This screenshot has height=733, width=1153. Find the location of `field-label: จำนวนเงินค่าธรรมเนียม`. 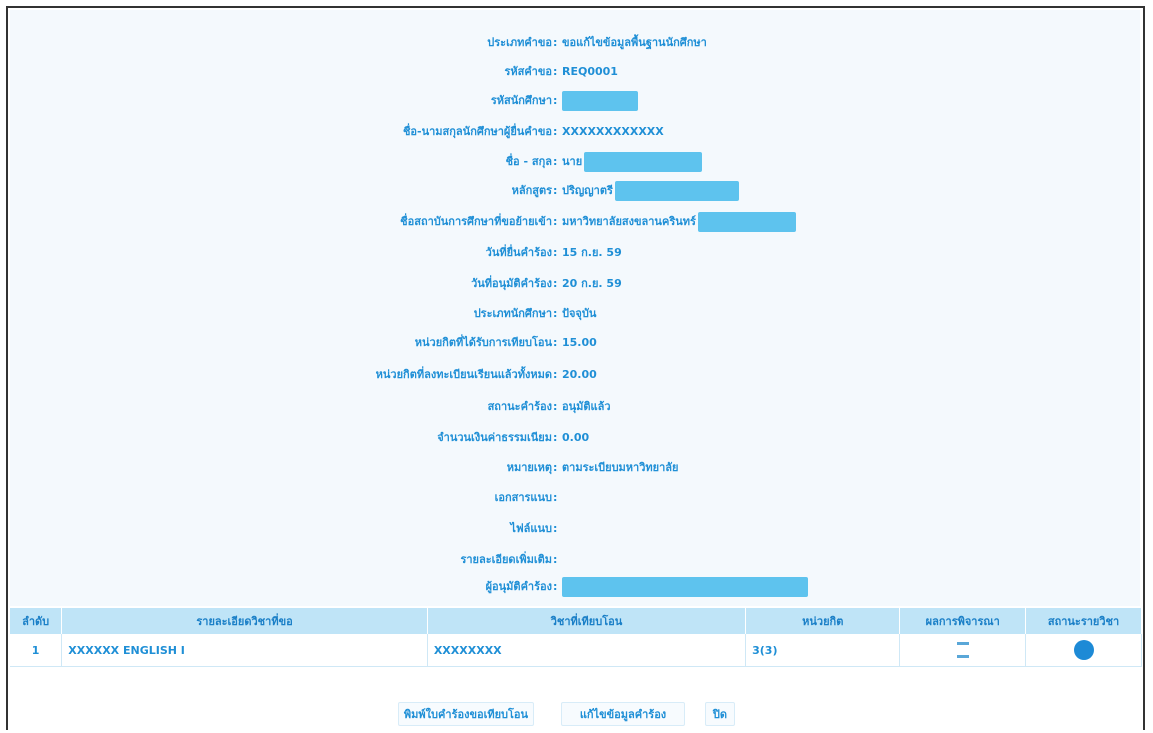

field-label: จำนวนเงินค่าธรรมเนียม is located at coordinates (494, 437).